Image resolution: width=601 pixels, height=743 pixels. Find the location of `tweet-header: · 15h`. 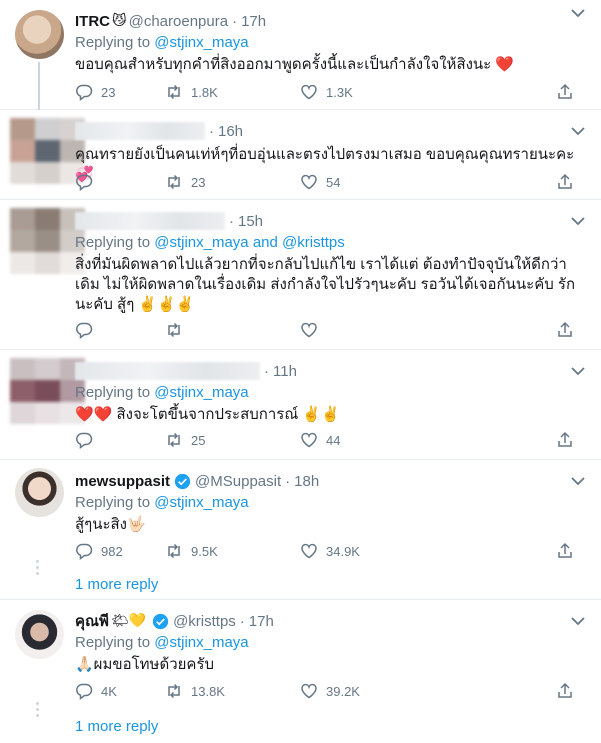

tweet-header: · 15h is located at coordinates (332, 221).